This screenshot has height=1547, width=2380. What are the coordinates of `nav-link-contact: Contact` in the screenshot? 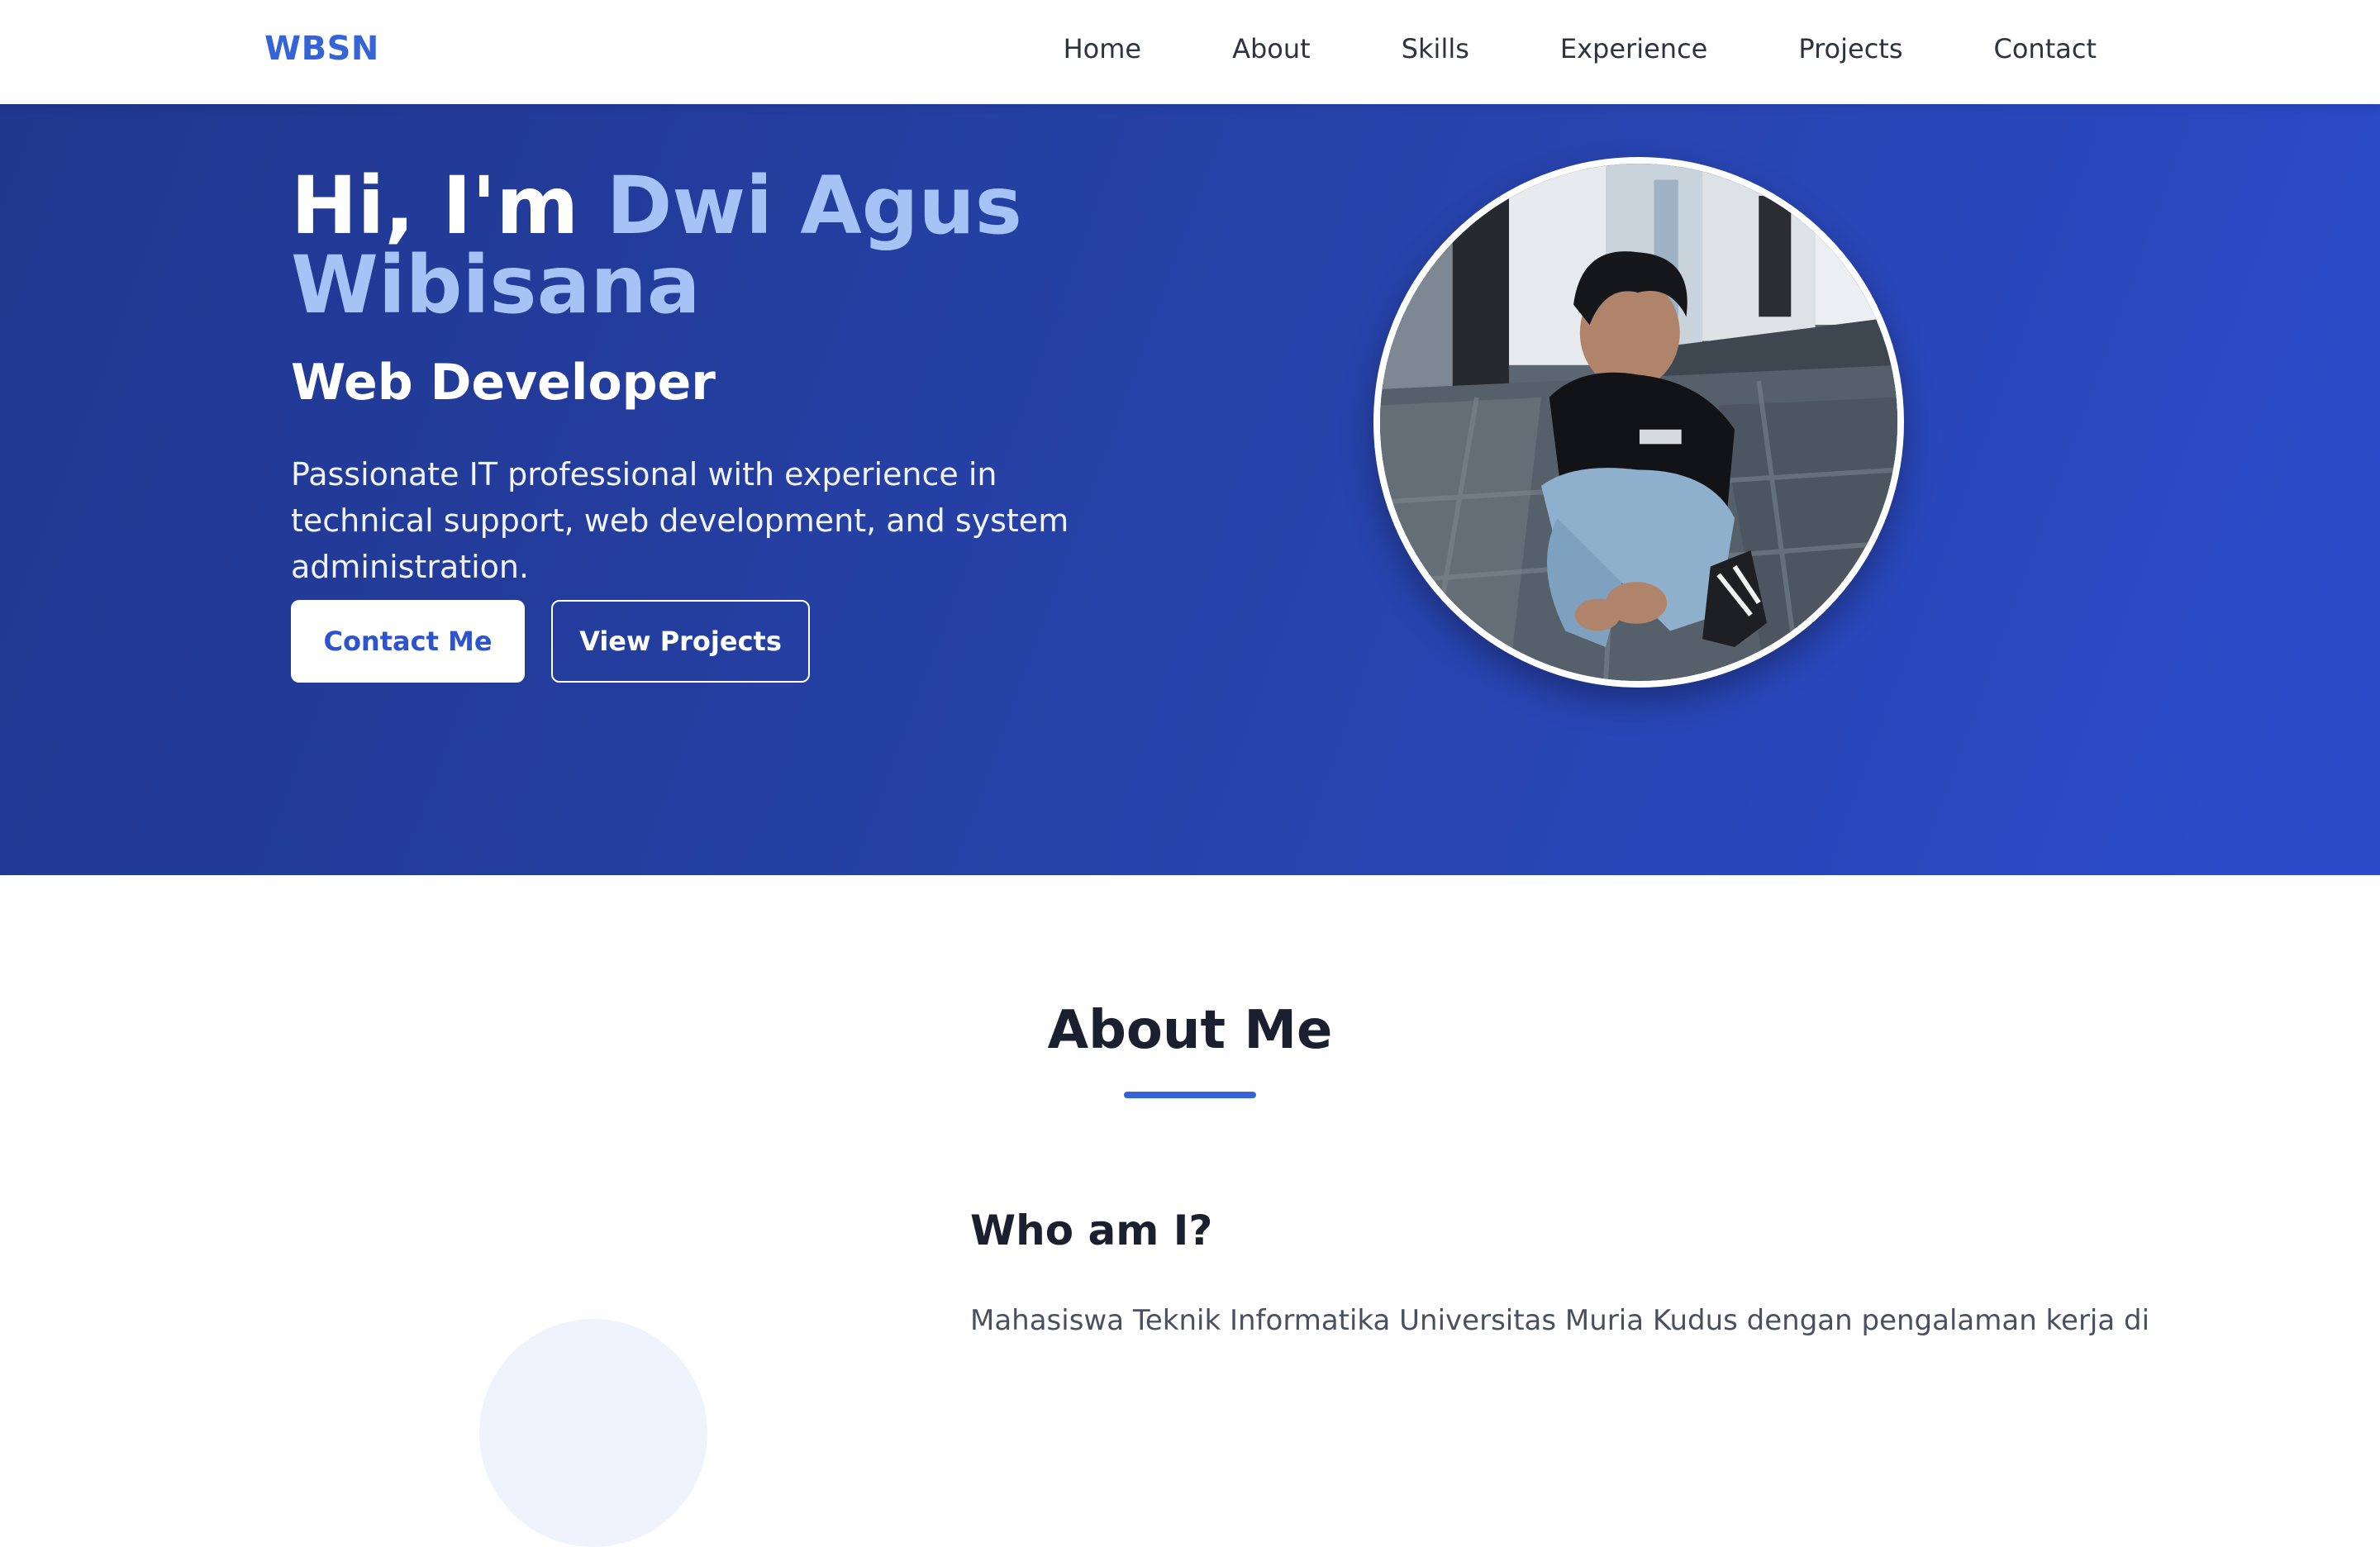 It's located at (2045, 48).